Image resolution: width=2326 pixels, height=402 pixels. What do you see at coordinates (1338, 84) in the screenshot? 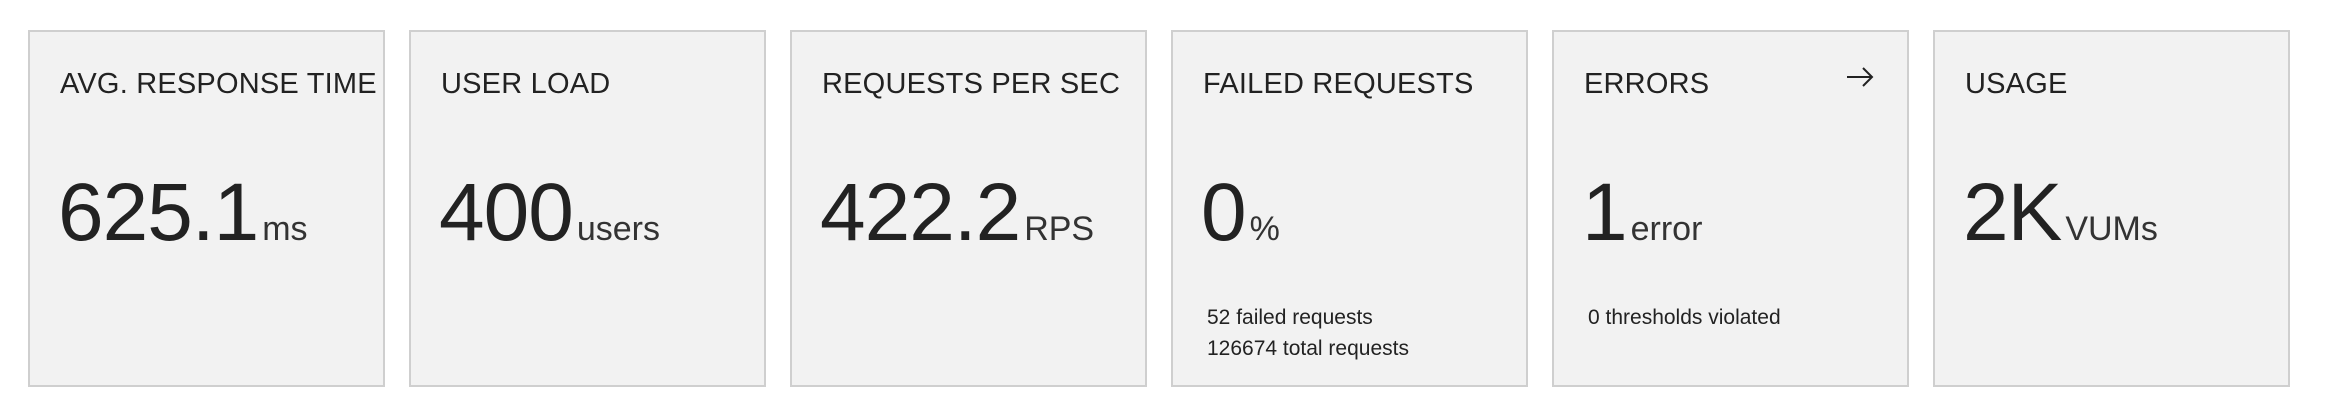
I see `tile-title: FAILED REQUESTS` at bounding box center [1338, 84].